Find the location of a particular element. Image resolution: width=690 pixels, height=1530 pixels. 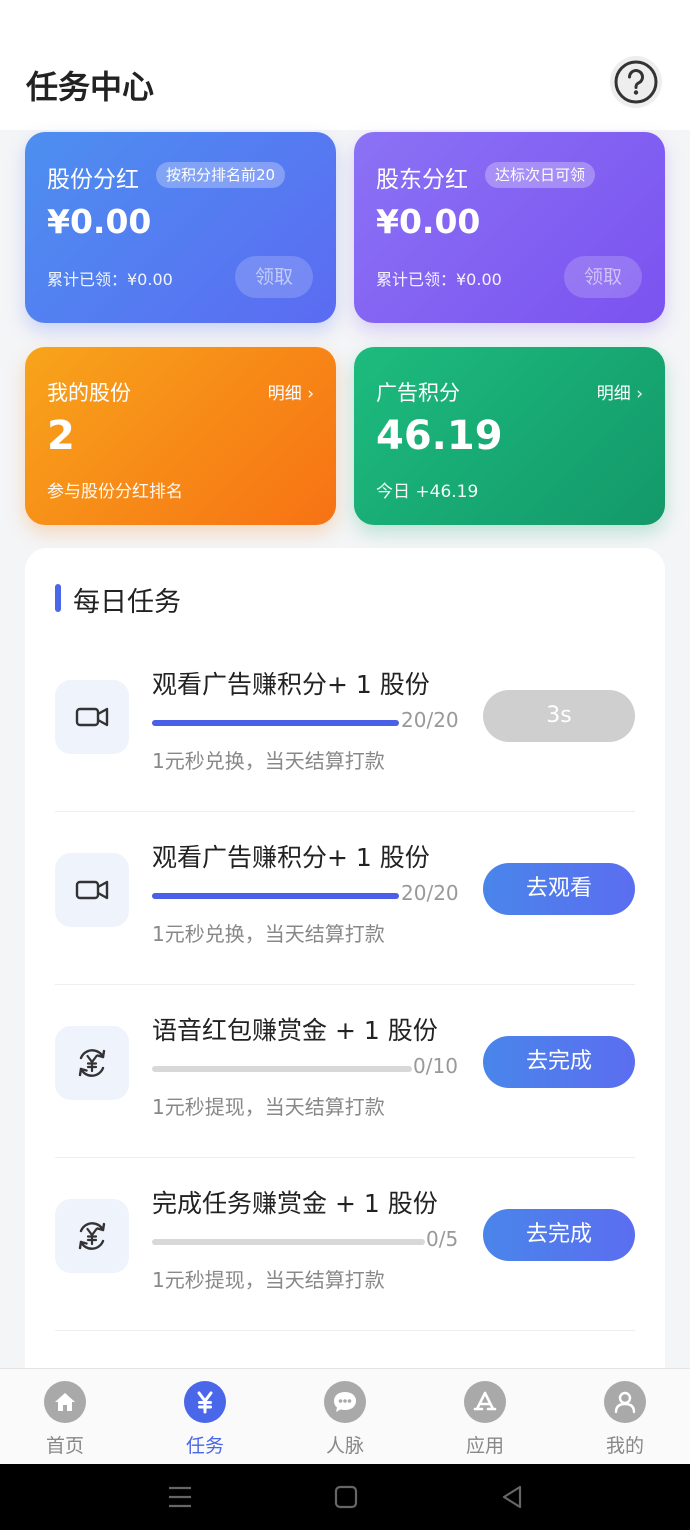

header: 任务中心 is located at coordinates (345, 65).